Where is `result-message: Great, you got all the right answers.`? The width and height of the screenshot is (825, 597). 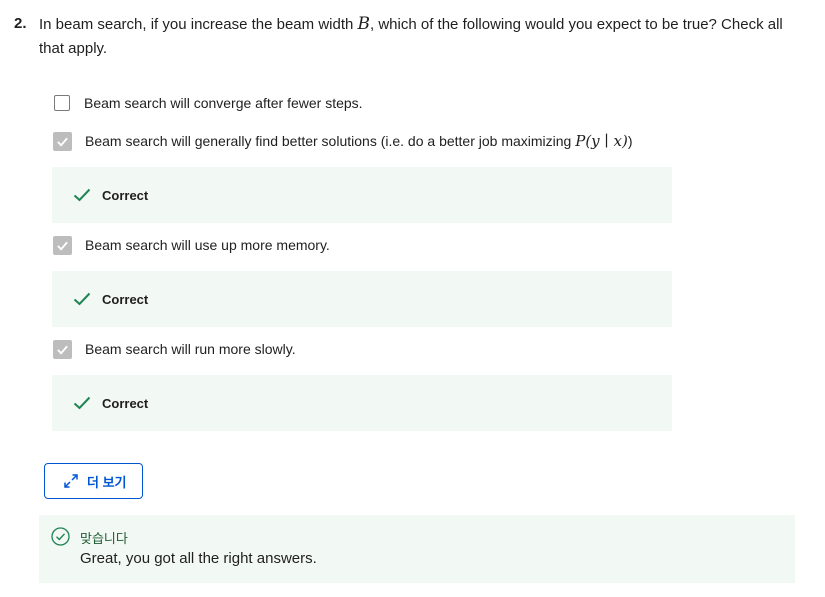 result-message: Great, you got all the right answers. is located at coordinates (198, 558).